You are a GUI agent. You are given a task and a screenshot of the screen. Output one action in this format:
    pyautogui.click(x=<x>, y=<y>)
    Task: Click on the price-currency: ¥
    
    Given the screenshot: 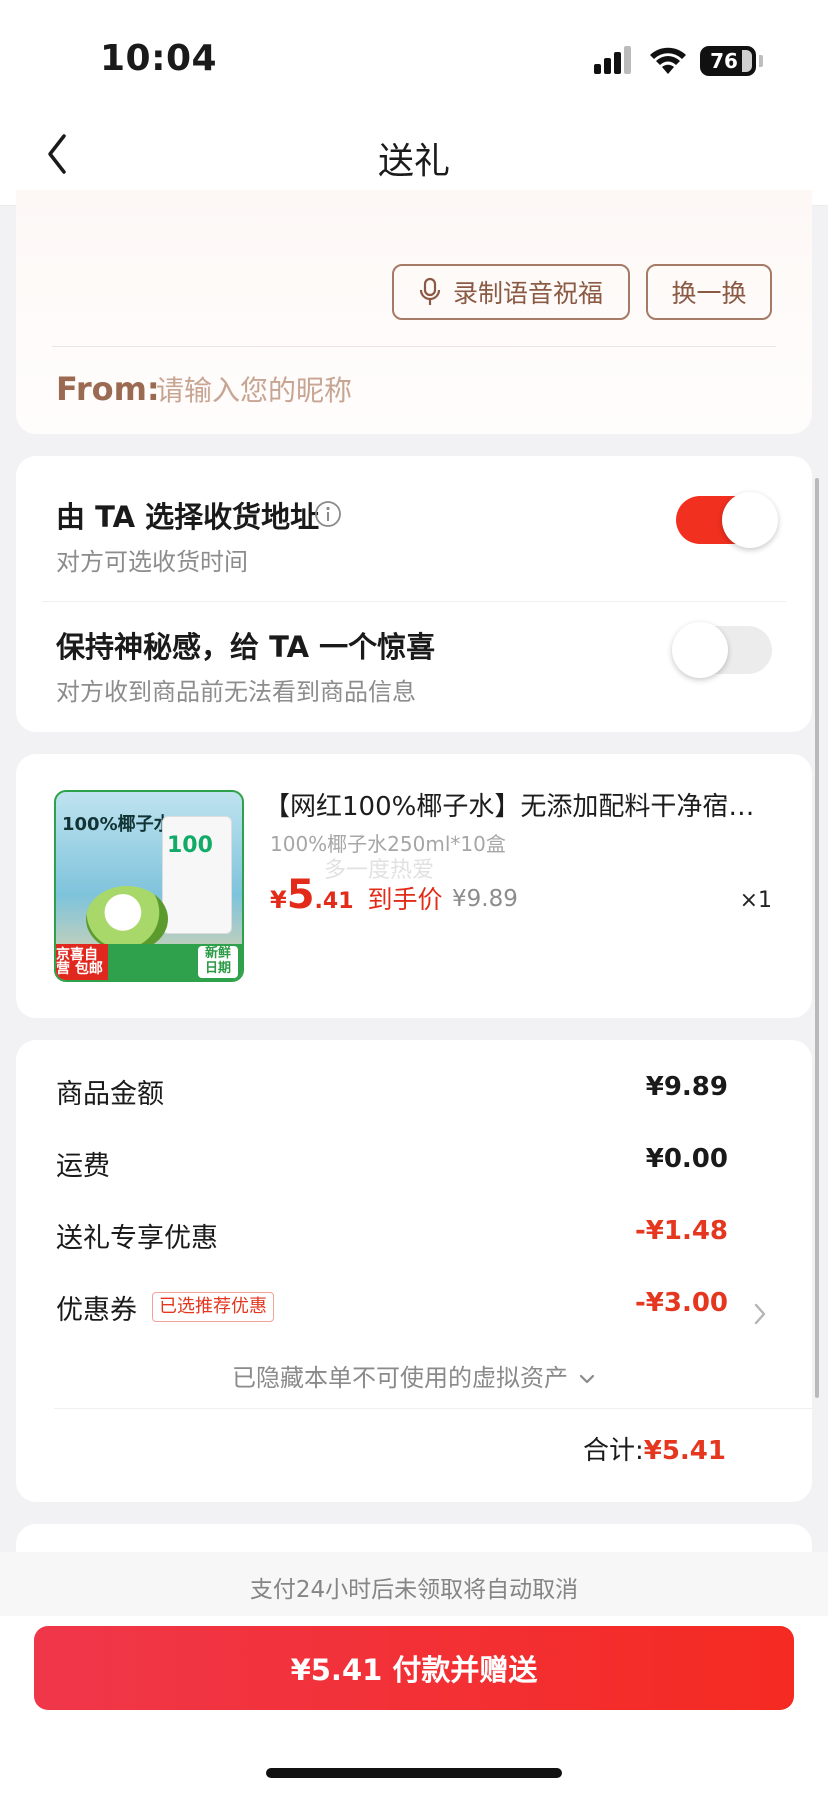 What is the action you would take?
    pyautogui.click(x=278, y=900)
    